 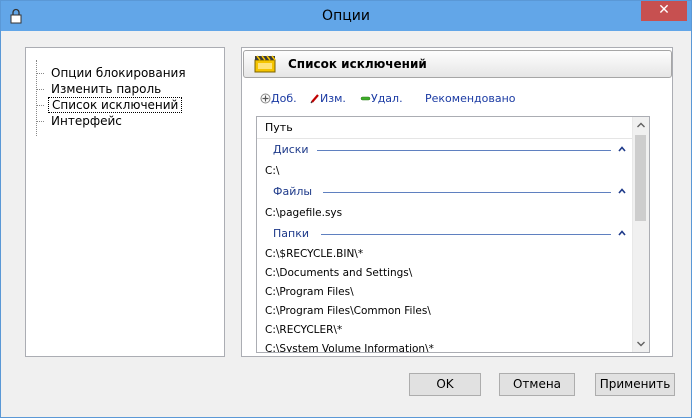 What do you see at coordinates (265, 98) in the screenshot?
I see `add-icon` at bounding box center [265, 98].